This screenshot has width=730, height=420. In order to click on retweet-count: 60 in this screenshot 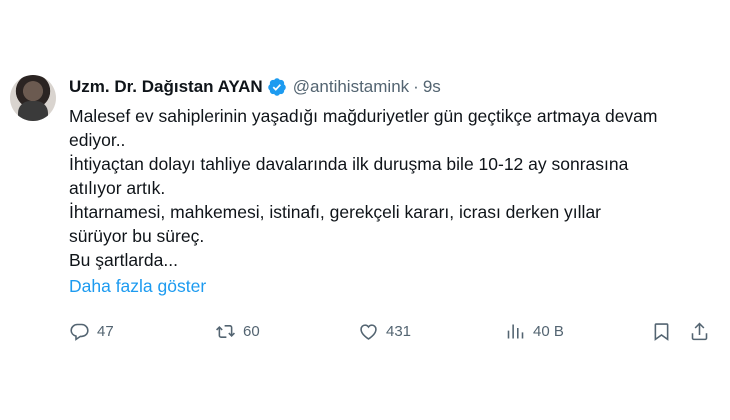, I will do `click(251, 331)`.